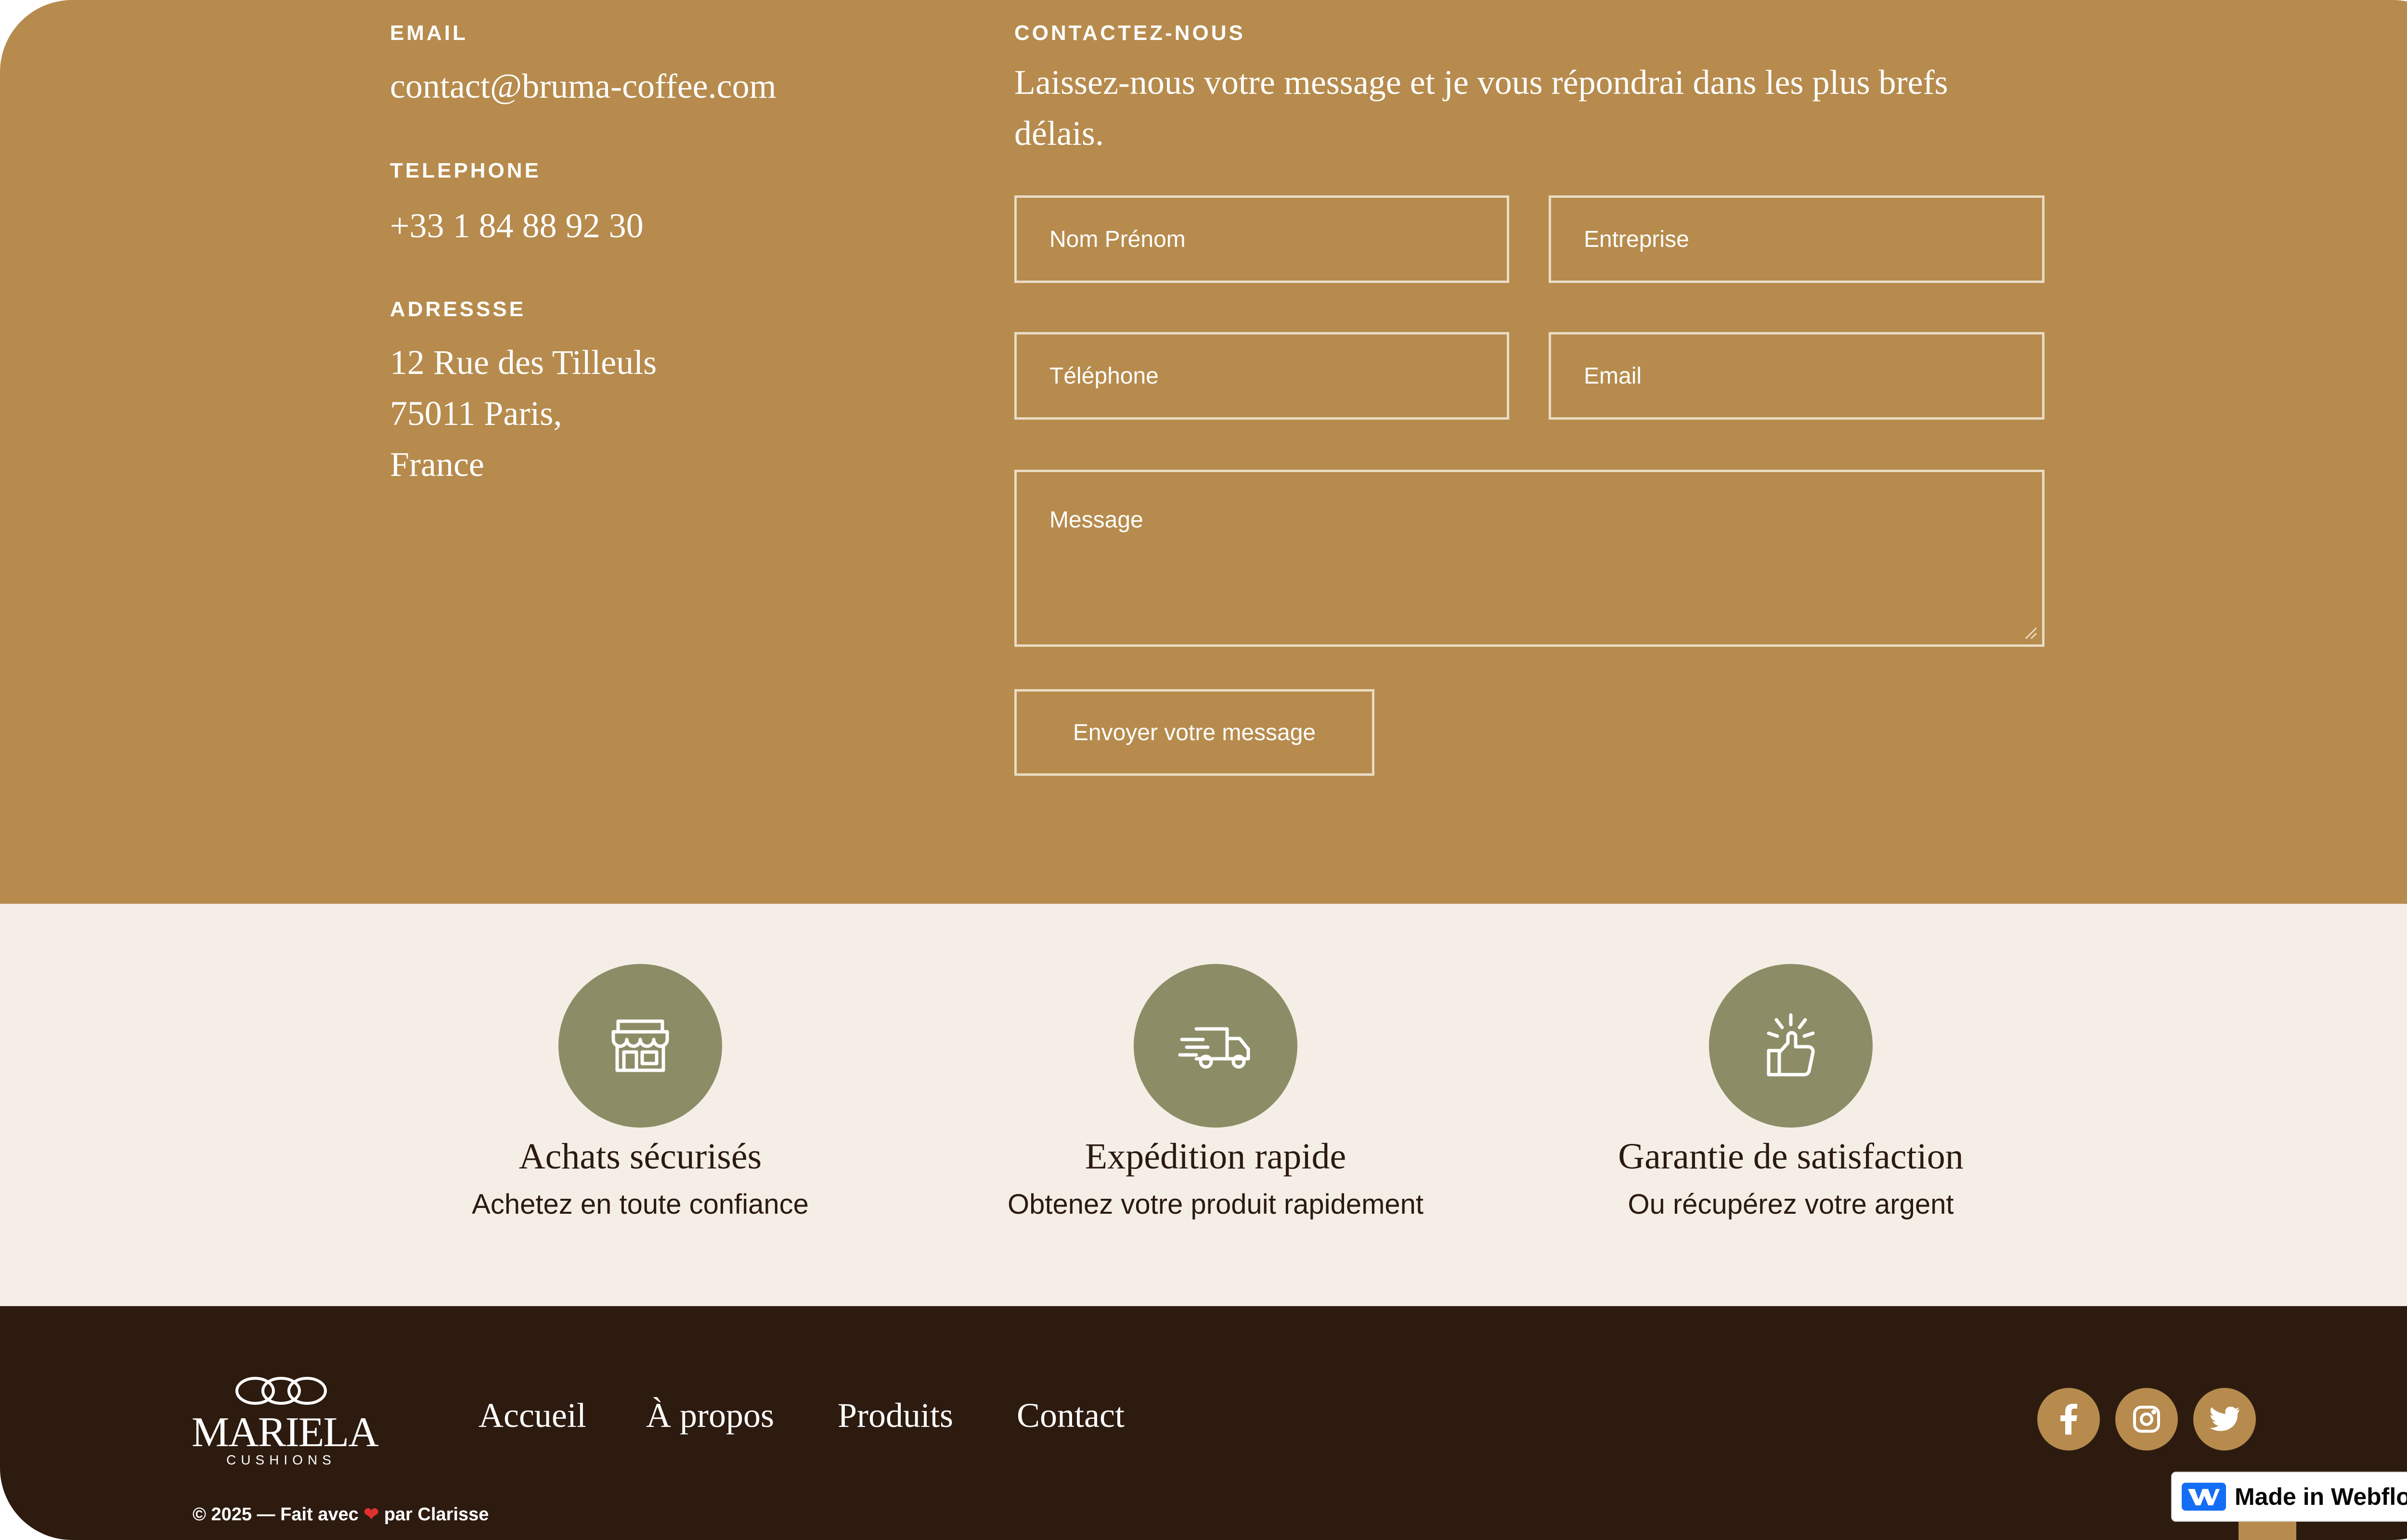  I want to click on message-placeholder: Message, so click(1096, 520).